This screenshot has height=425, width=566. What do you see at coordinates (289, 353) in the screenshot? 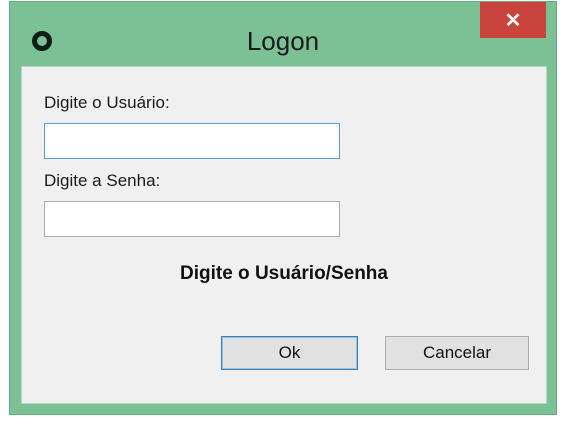
I see `ok-button: Ok` at bounding box center [289, 353].